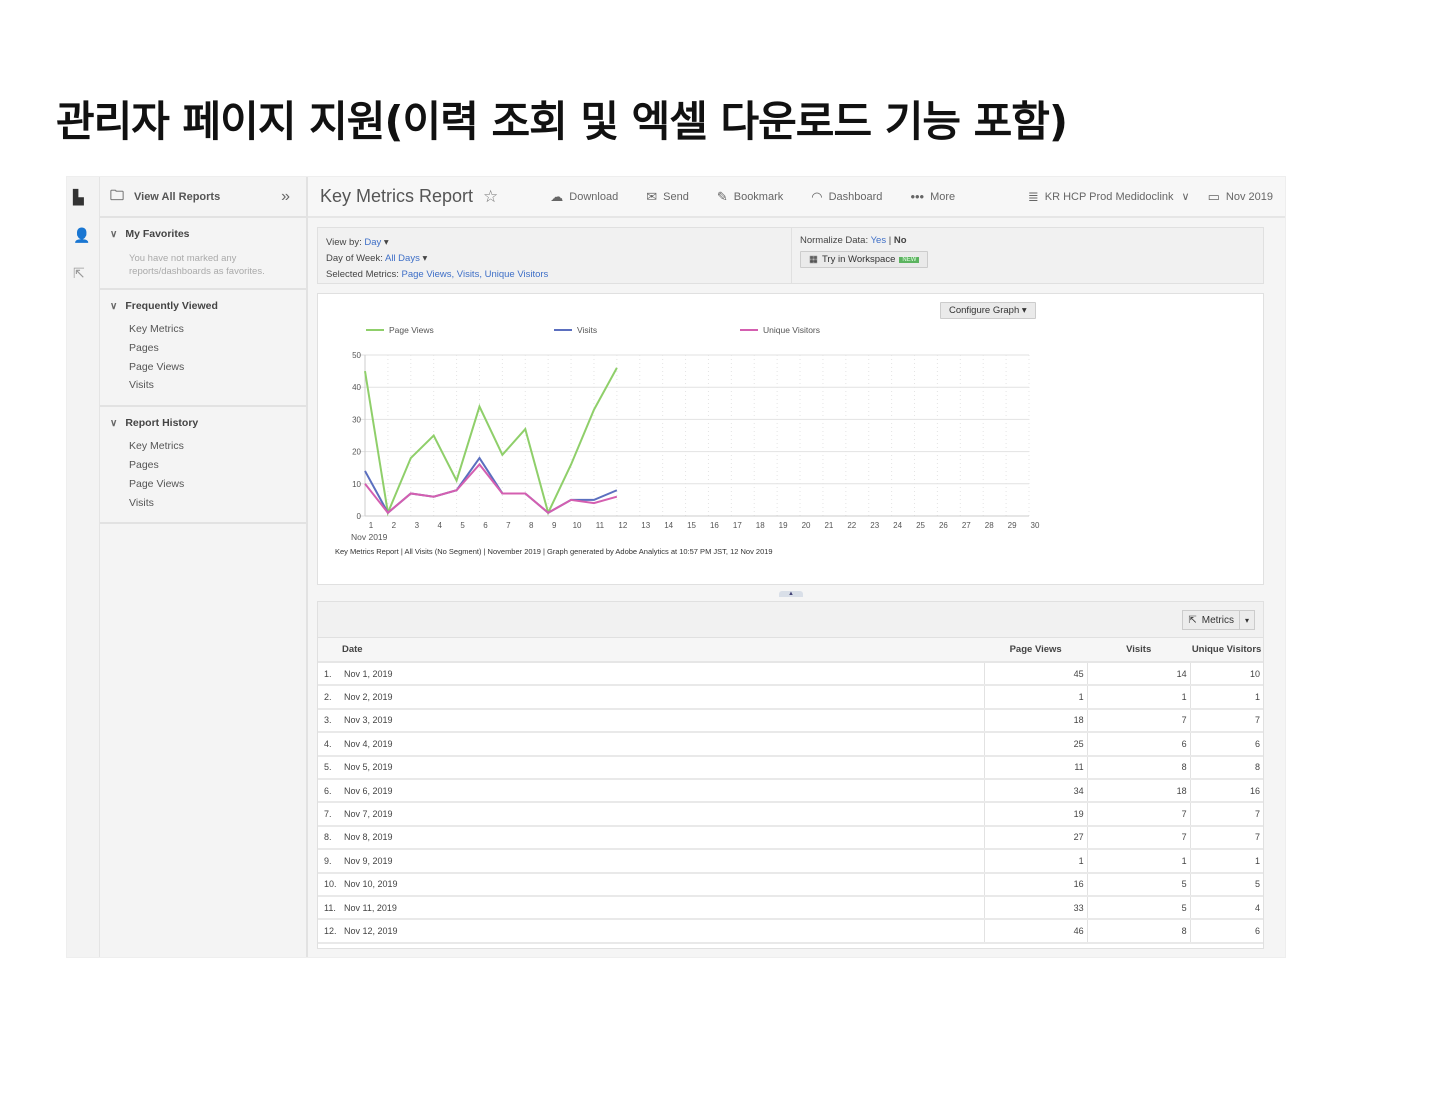 The height and width of the screenshot is (1094, 1430). What do you see at coordinates (1138, 767) in the screenshot?
I see `row-visits: 8` at bounding box center [1138, 767].